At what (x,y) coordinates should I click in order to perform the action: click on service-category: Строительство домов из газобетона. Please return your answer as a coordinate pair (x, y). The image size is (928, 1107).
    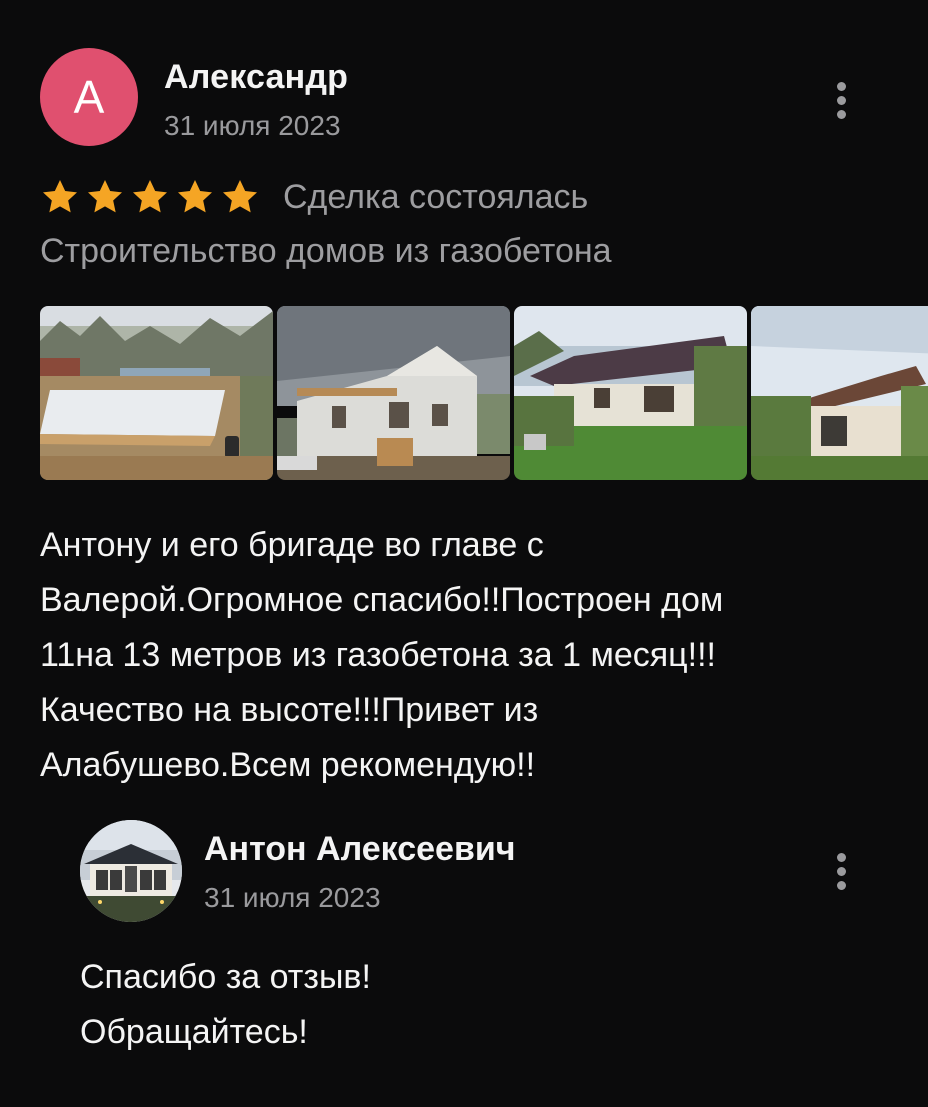
    Looking at the image, I should click on (326, 251).